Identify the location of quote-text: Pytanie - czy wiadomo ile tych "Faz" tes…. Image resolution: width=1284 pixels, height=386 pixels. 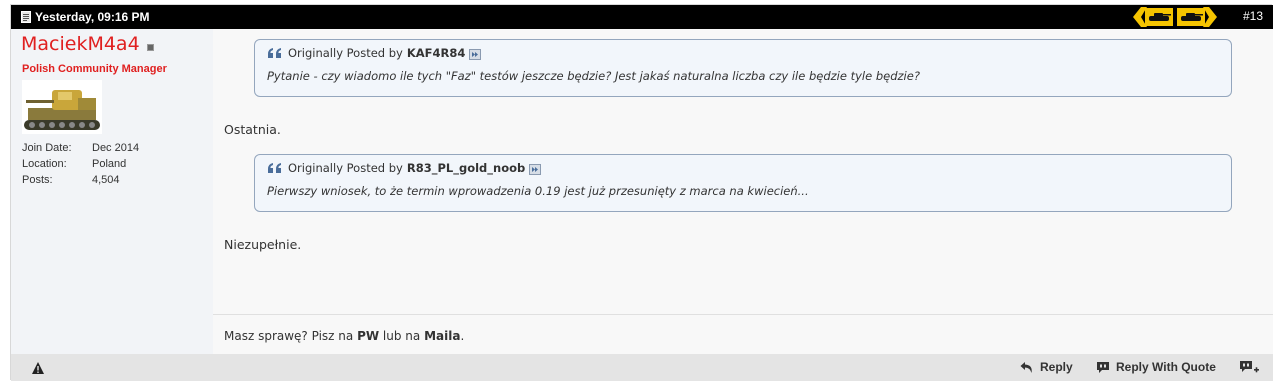
(593, 76).